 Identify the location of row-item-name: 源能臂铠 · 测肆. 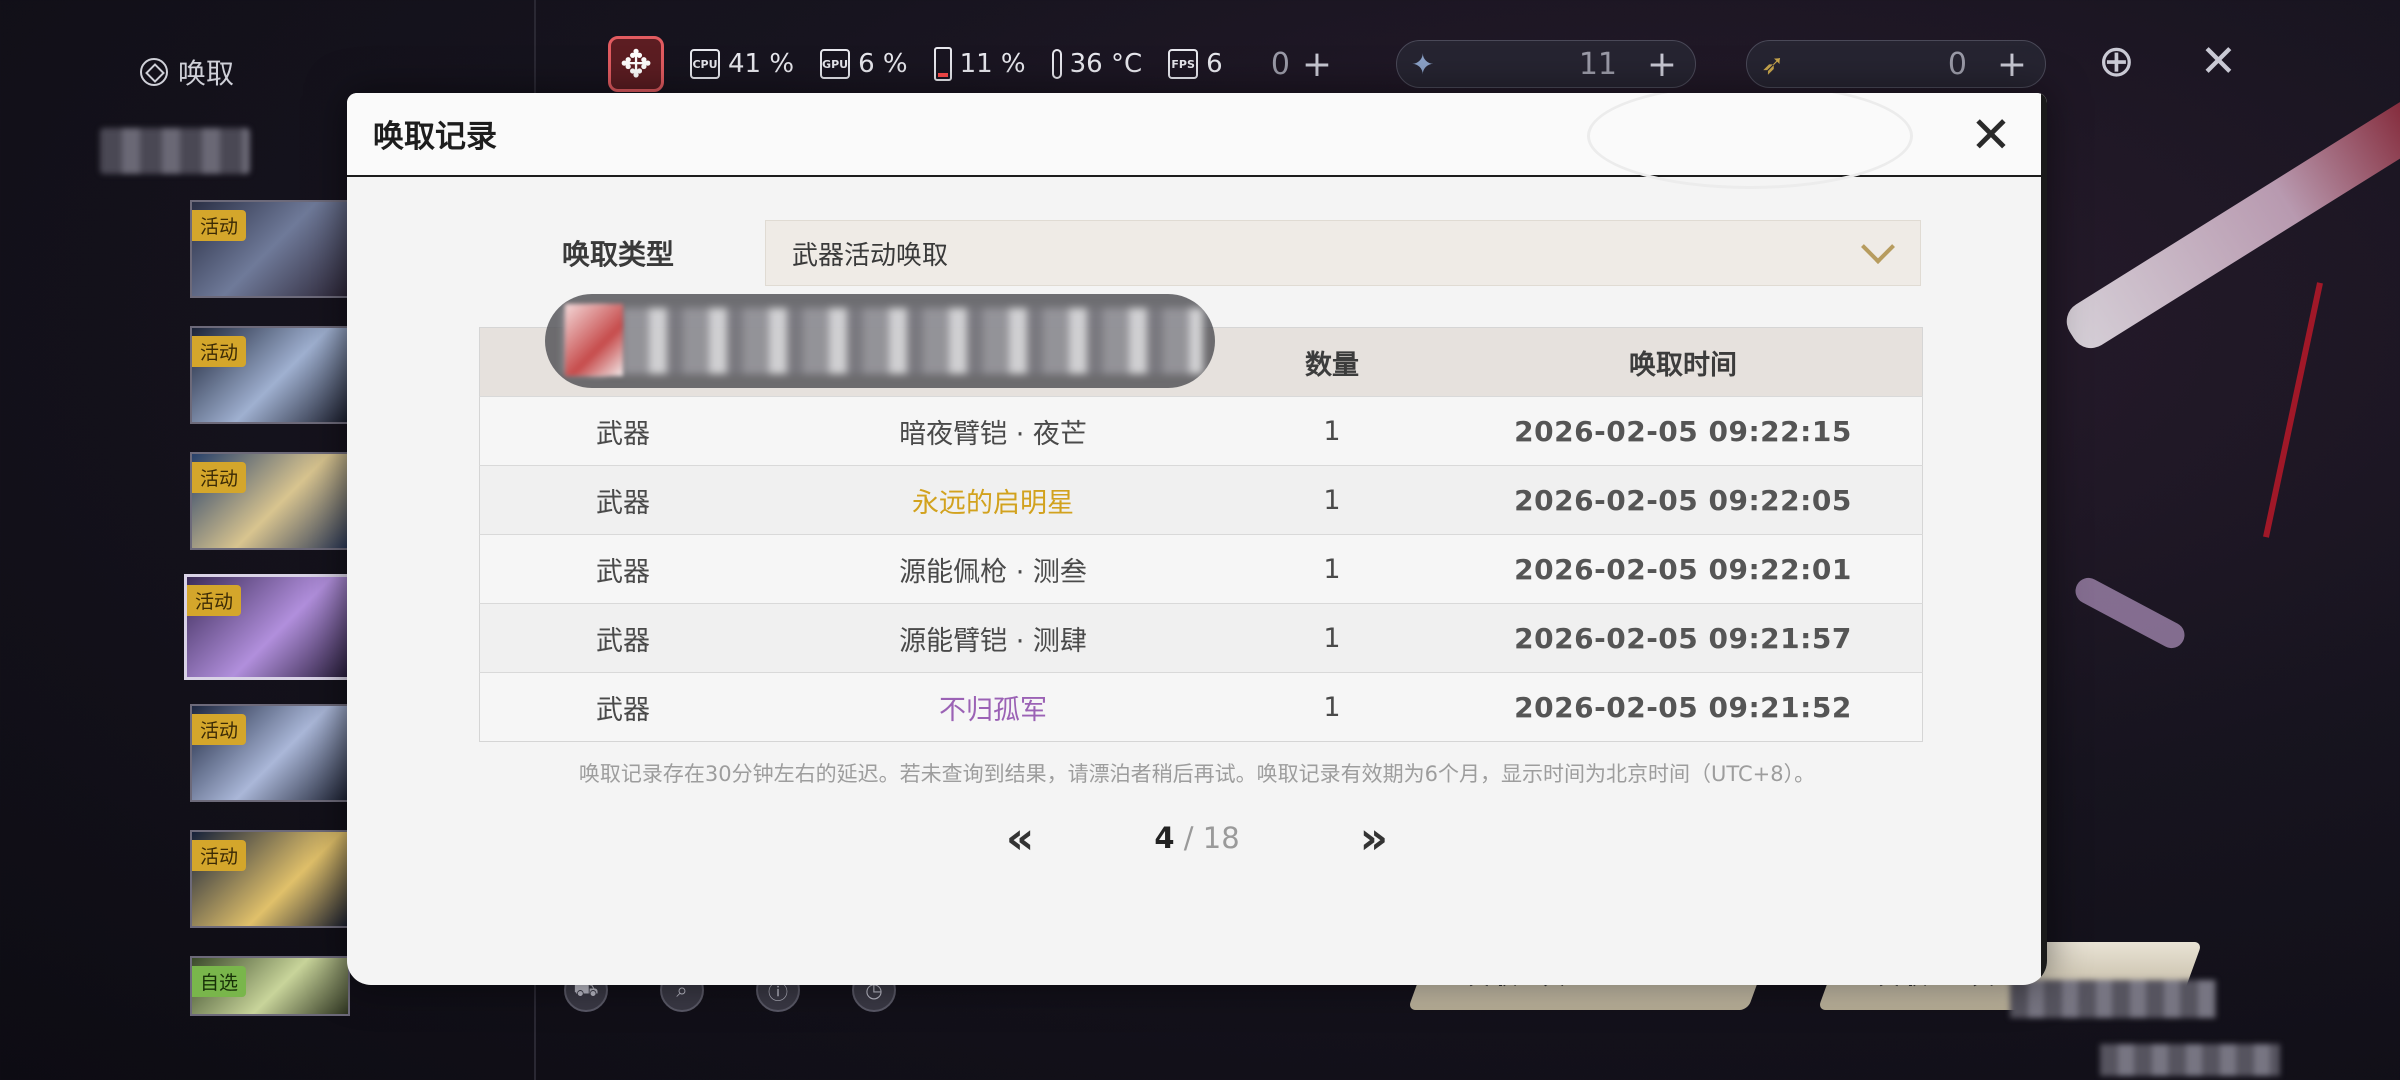
(993, 638).